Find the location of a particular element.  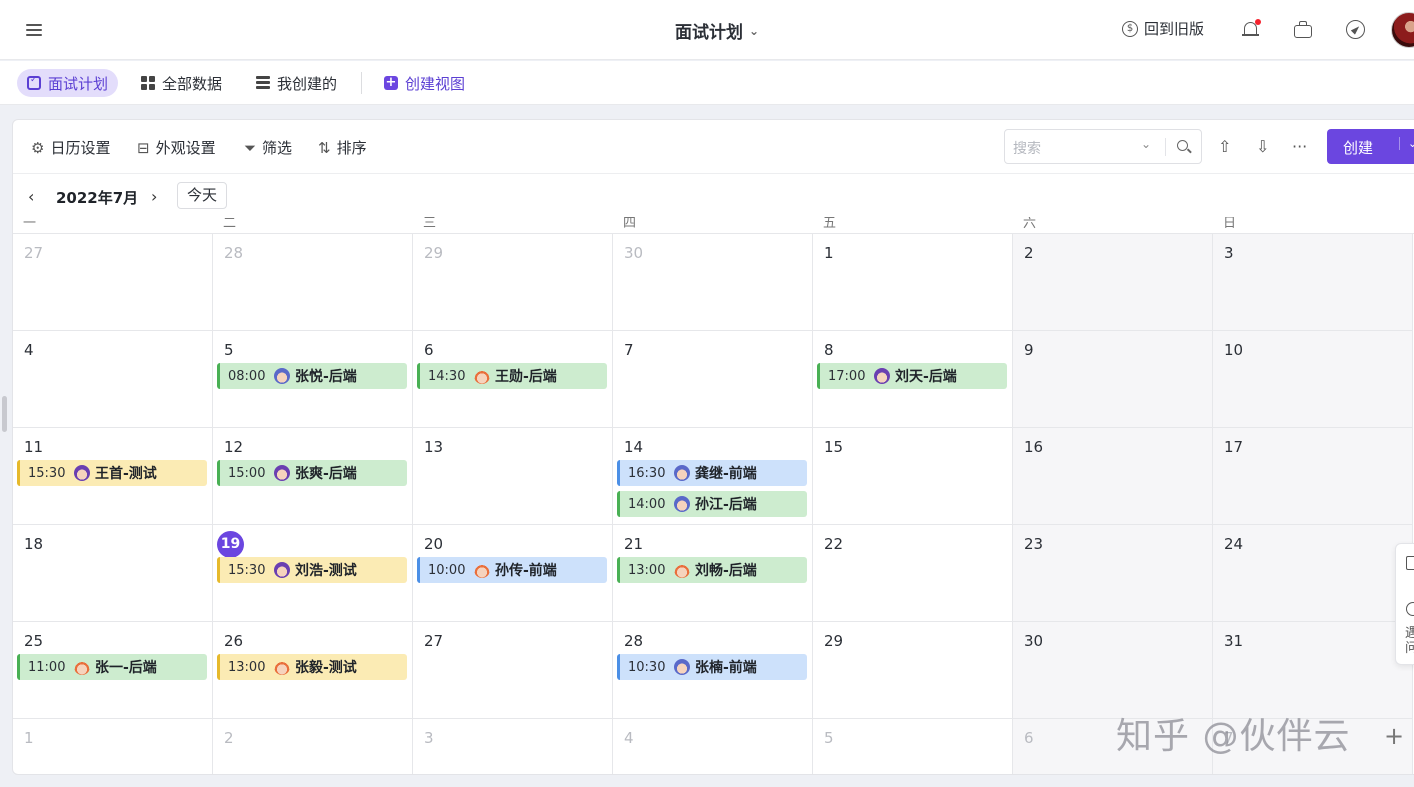

back-to-old-version-button: $ 回到旧版 is located at coordinates (1163, 28).